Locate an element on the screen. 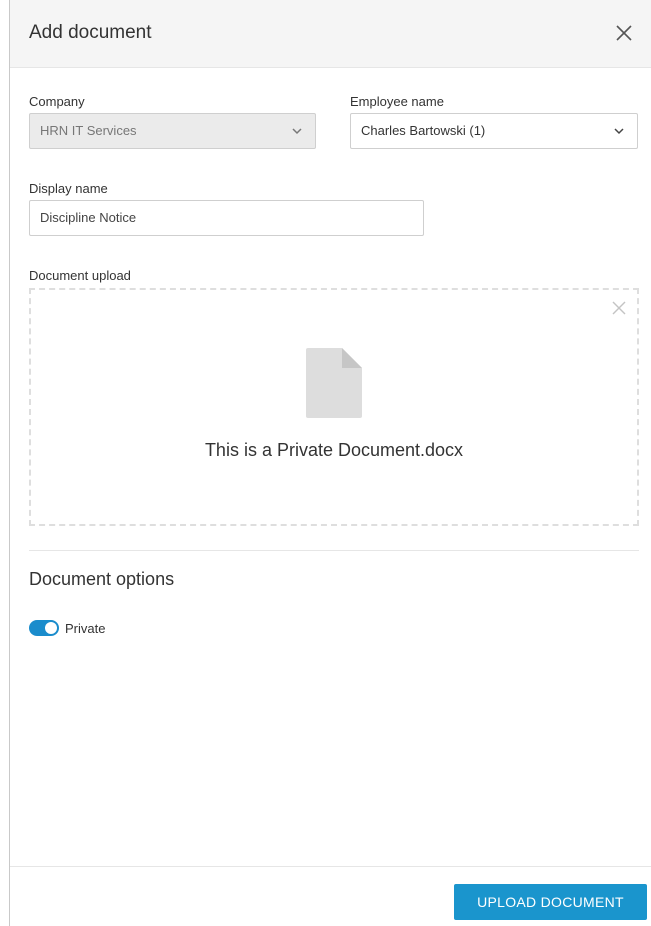  remove-file-button is located at coordinates (619, 308).